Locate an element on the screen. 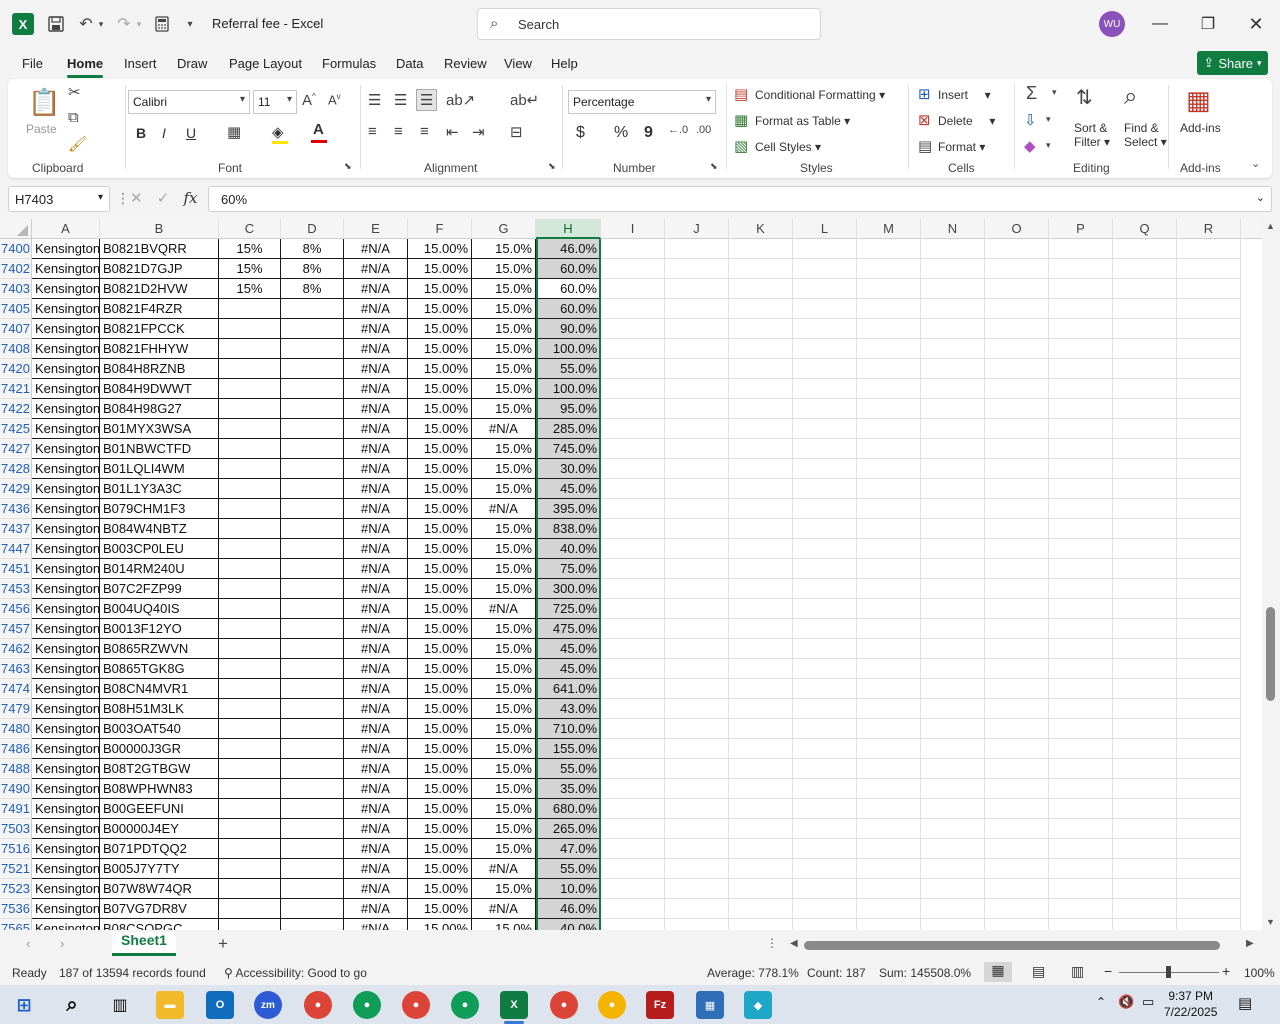 The image size is (1280, 1024). row-header: 7429 is located at coordinates (16, 489).